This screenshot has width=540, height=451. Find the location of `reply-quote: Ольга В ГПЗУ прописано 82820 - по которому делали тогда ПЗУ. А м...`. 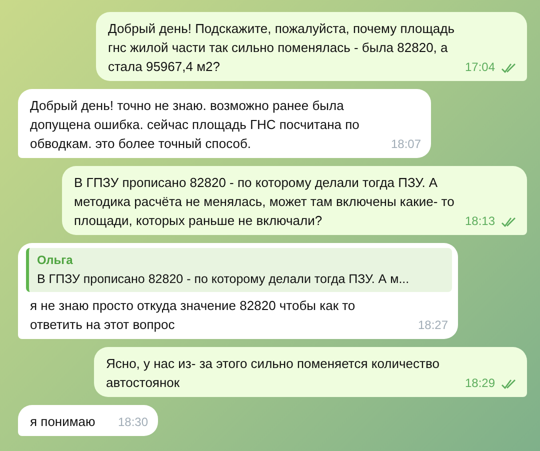

reply-quote: Ольга В ГПЗУ прописано 82820 - по которому делали тогда ПЗУ. А м... is located at coordinates (239, 270).